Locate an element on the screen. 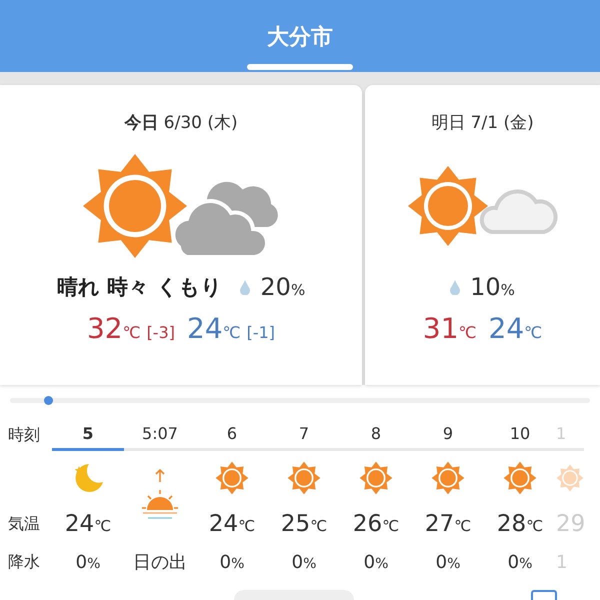 The image size is (600, 600). high-temp: 31℃ is located at coordinates (449, 328).